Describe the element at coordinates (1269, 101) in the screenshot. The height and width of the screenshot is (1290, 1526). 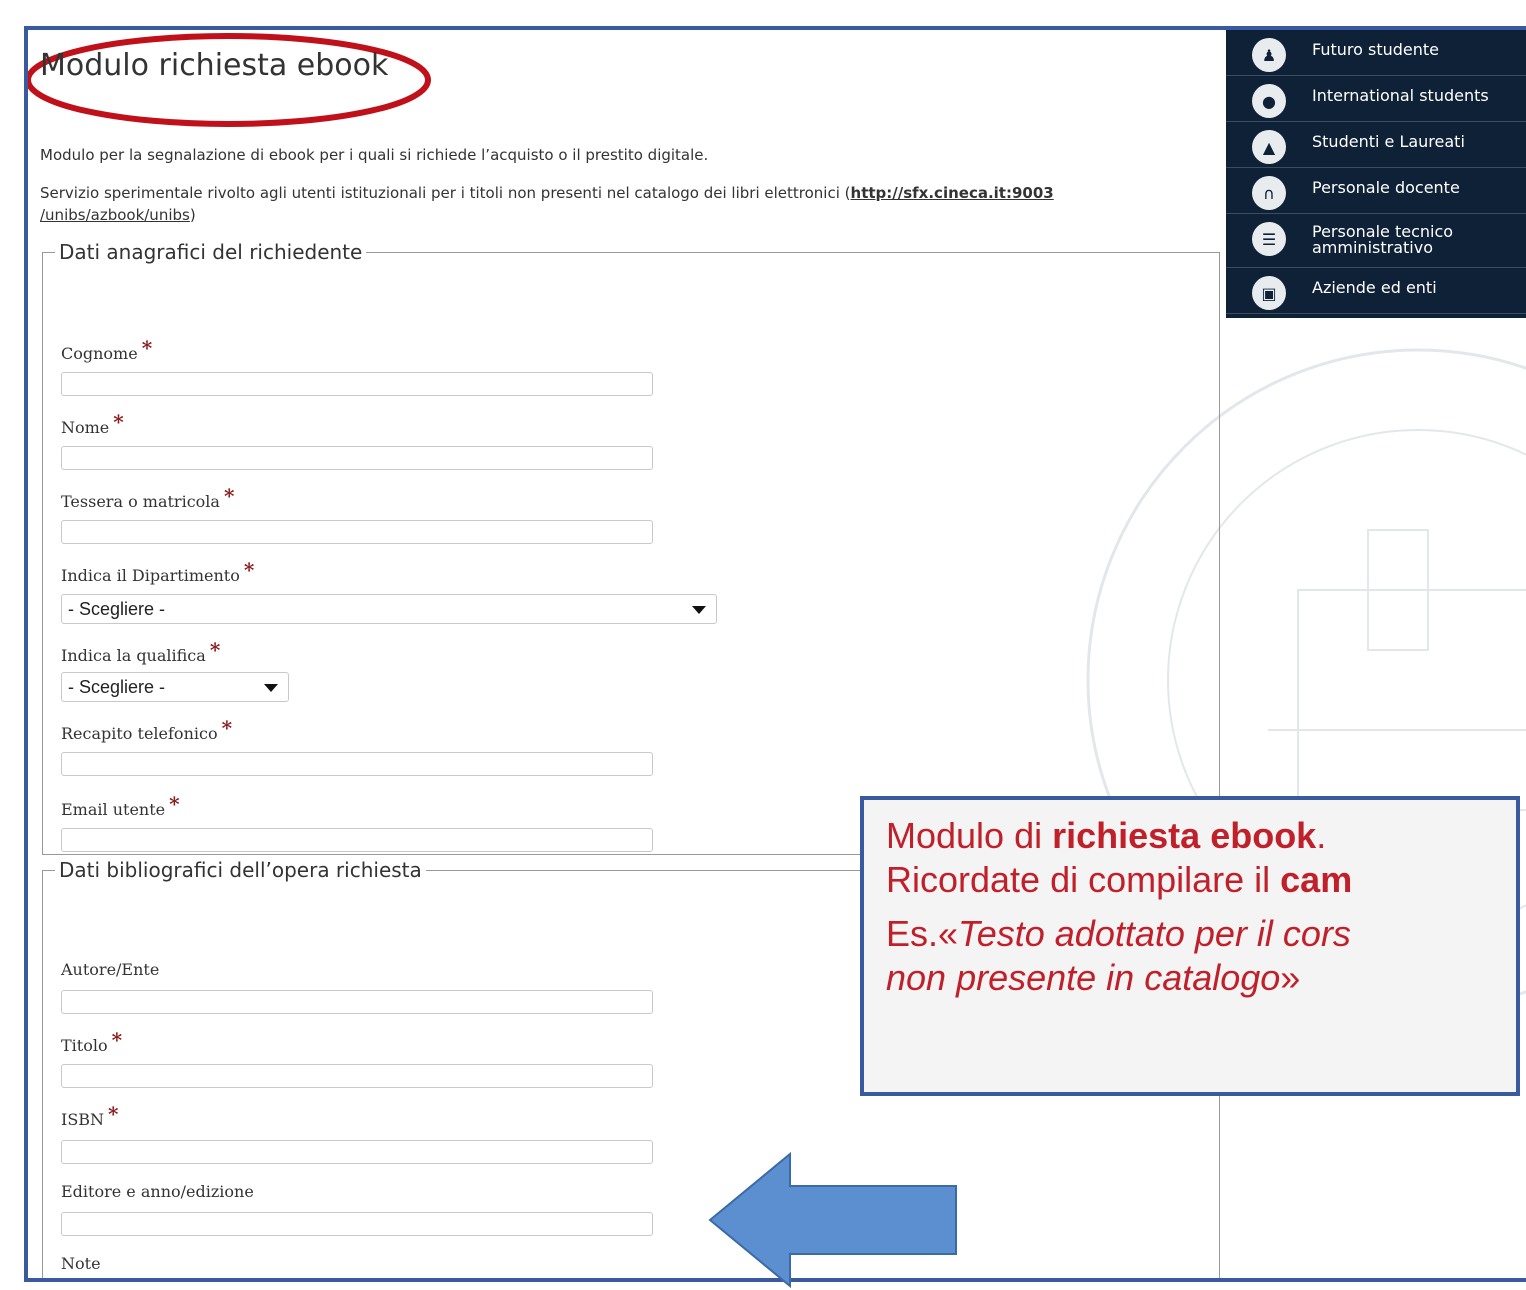
I see `globe-icon: ●` at that location.